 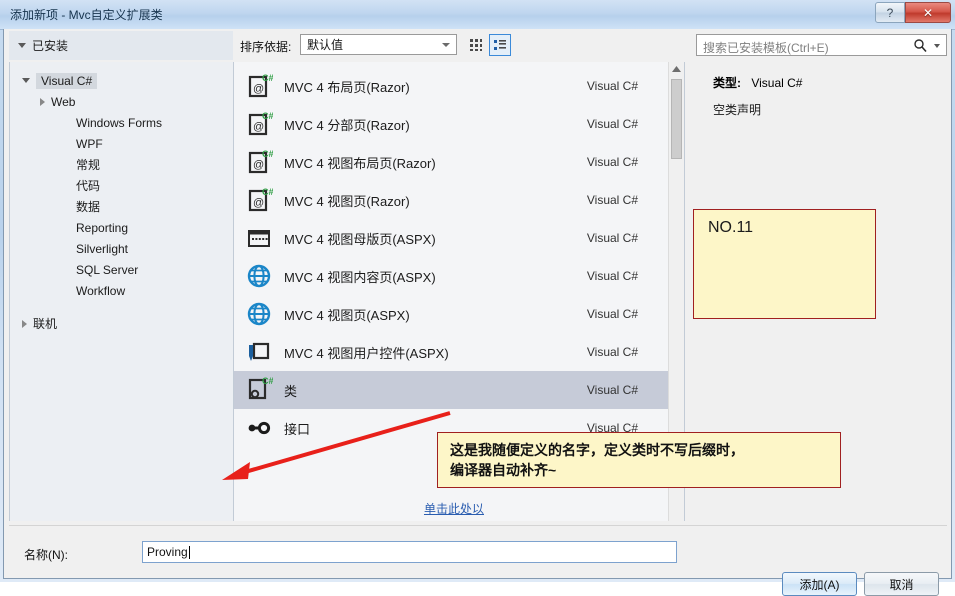 I want to click on template-icon: C#, so click(x=259, y=390).